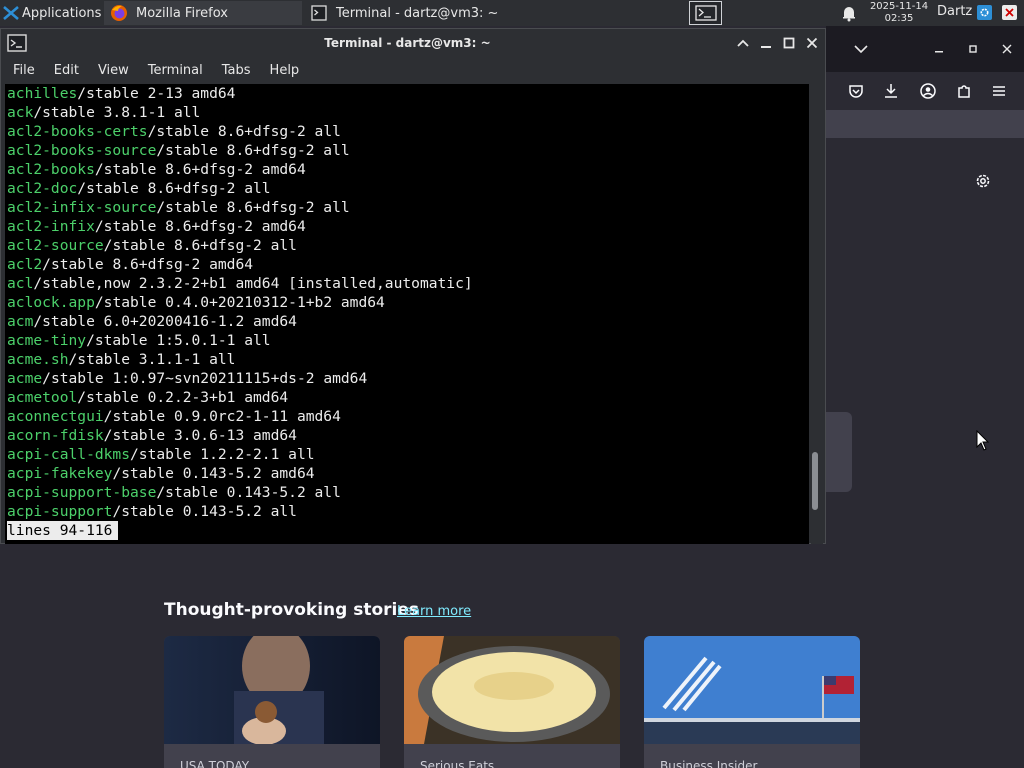  I want to click on package-name: acl2-books-source, so click(82, 150).